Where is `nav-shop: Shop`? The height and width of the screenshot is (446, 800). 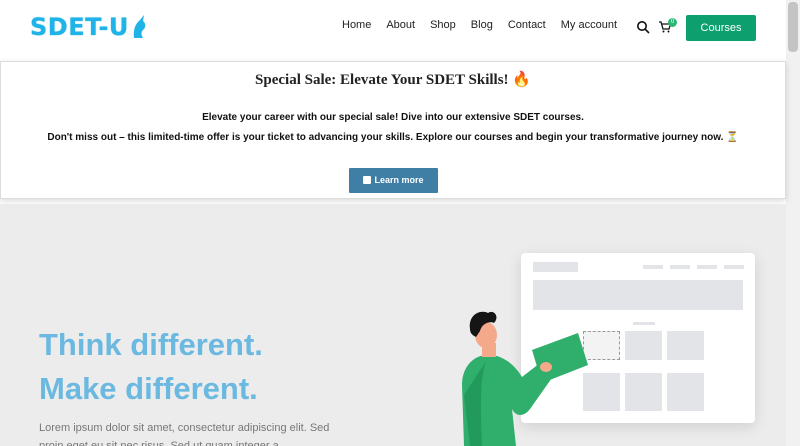 nav-shop: Shop is located at coordinates (443, 25).